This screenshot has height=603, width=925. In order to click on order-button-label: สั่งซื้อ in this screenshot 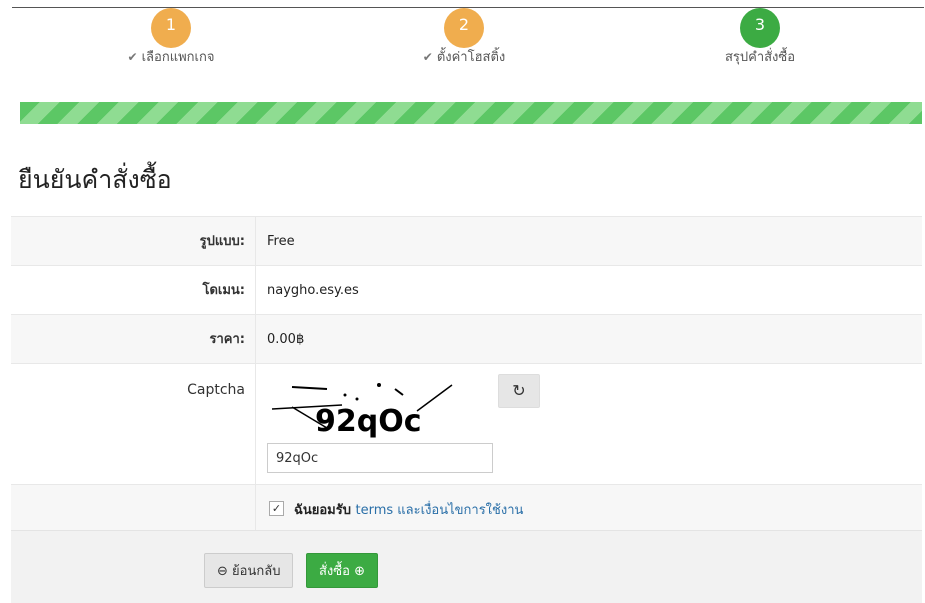, I will do `click(334, 571)`.